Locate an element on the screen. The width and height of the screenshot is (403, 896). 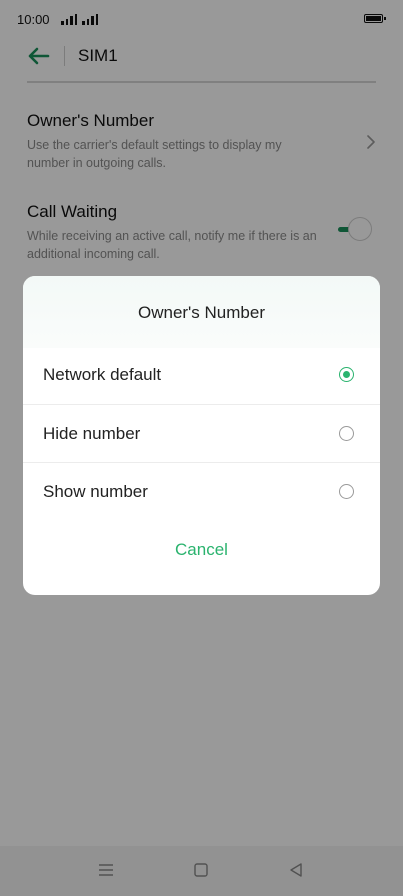
option-hide-number: Hide number is located at coordinates (201, 434).